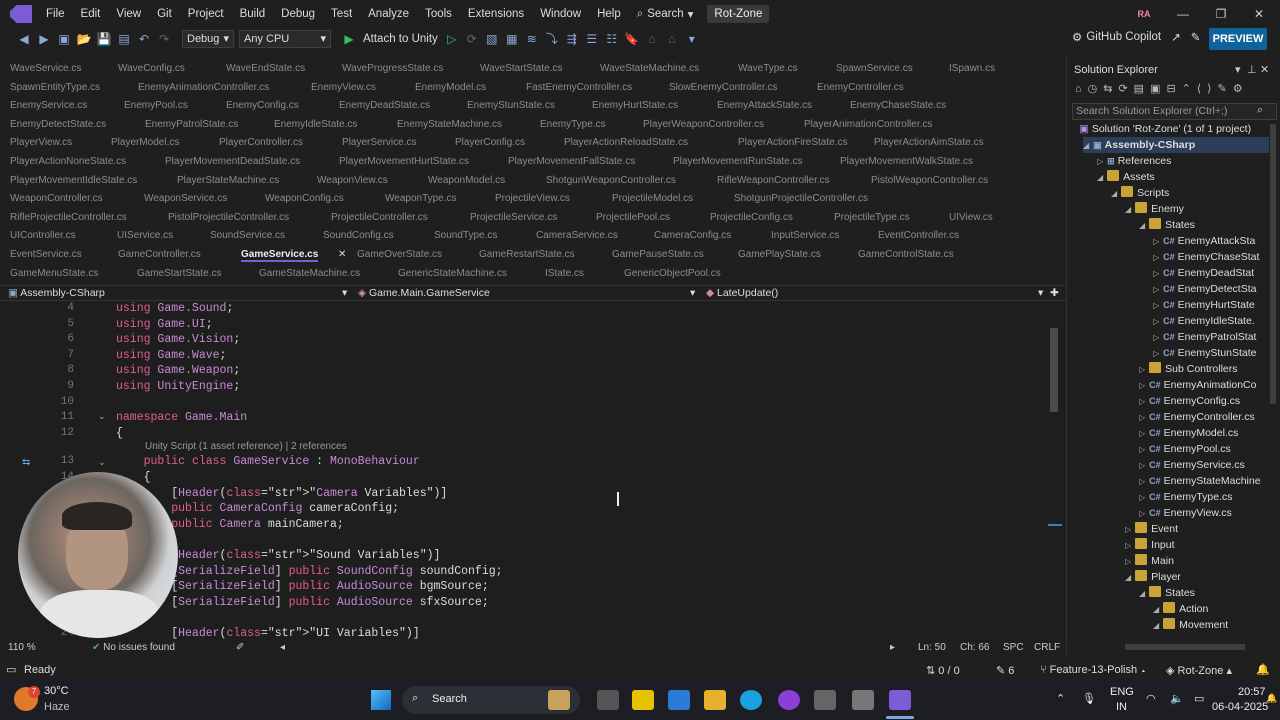  What do you see at coordinates (612, 39) in the screenshot?
I see `uncomment-icon: ☷` at bounding box center [612, 39].